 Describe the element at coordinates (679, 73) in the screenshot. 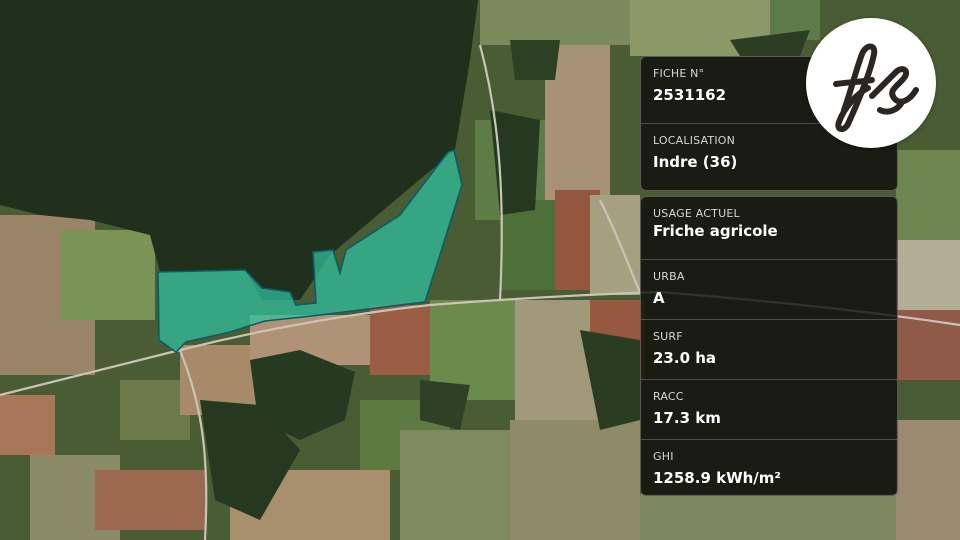

I see `fiche-label: FICHE N°` at that location.